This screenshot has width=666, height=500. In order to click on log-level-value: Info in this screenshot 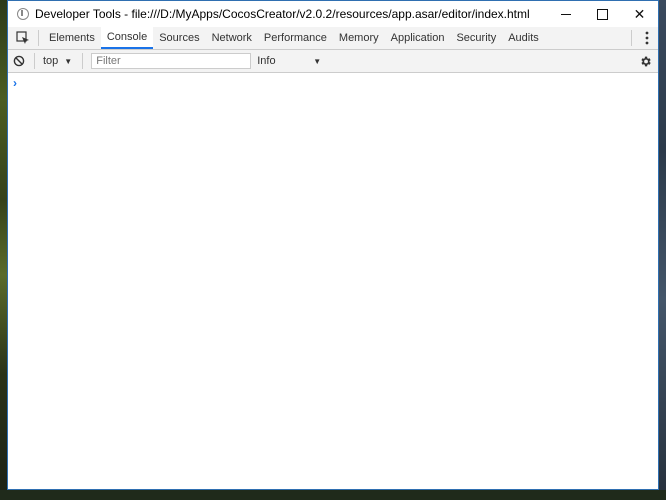, I will do `click(266, 61)`.